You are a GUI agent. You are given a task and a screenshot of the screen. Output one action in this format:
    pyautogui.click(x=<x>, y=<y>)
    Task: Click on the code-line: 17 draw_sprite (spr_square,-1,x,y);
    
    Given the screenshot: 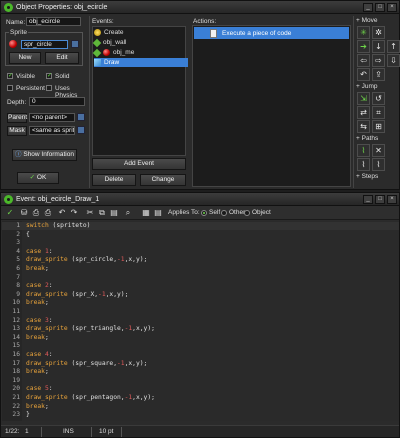 What is the action you would take?
    pyautogui.click(x=200, y=364)
    